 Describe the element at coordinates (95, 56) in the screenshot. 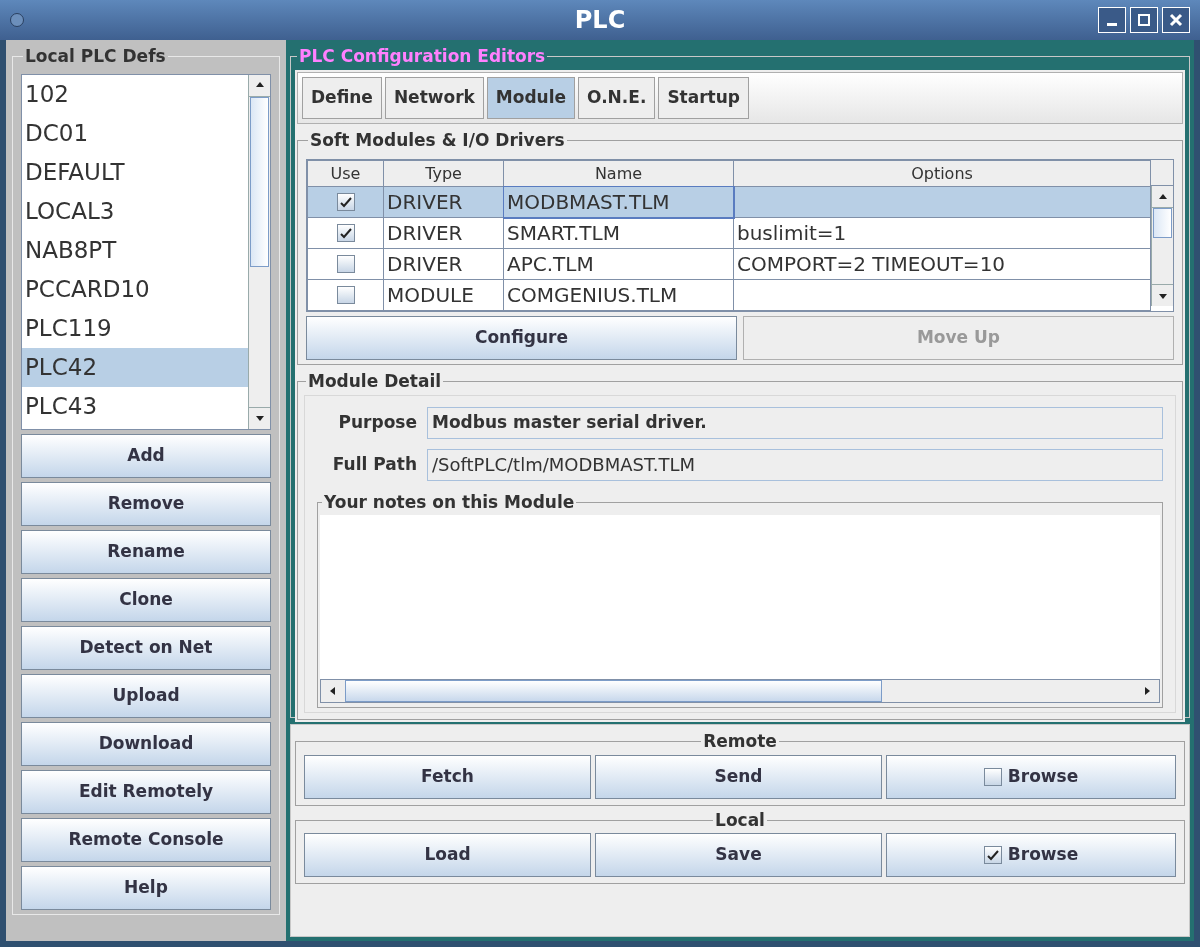

I see `group-title: Local PLC Defs` at that location.